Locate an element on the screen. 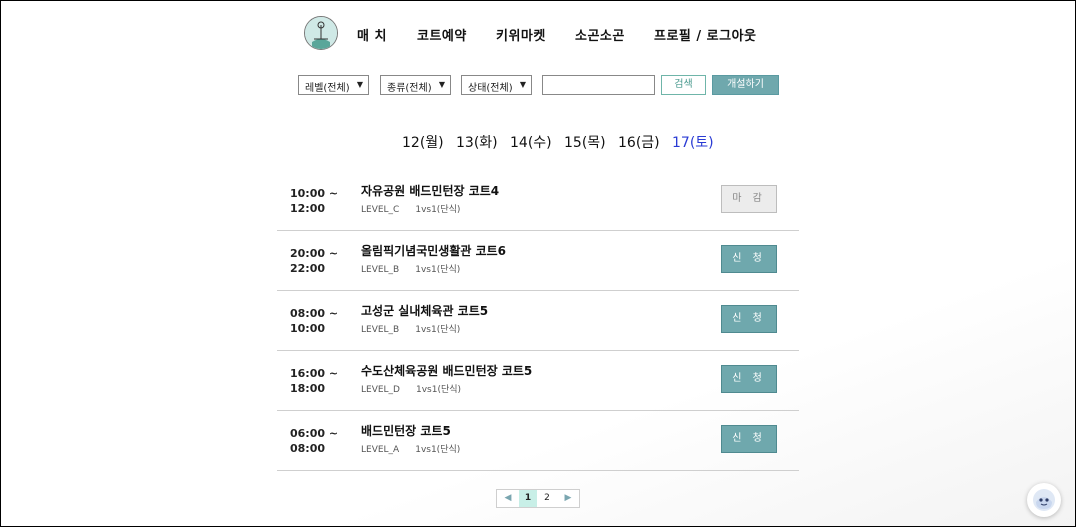 The width and height of the screenshot is (1076, 527). court-name: 자유공원 배드민턴장 코트4 is located at coordinates (430, 190).